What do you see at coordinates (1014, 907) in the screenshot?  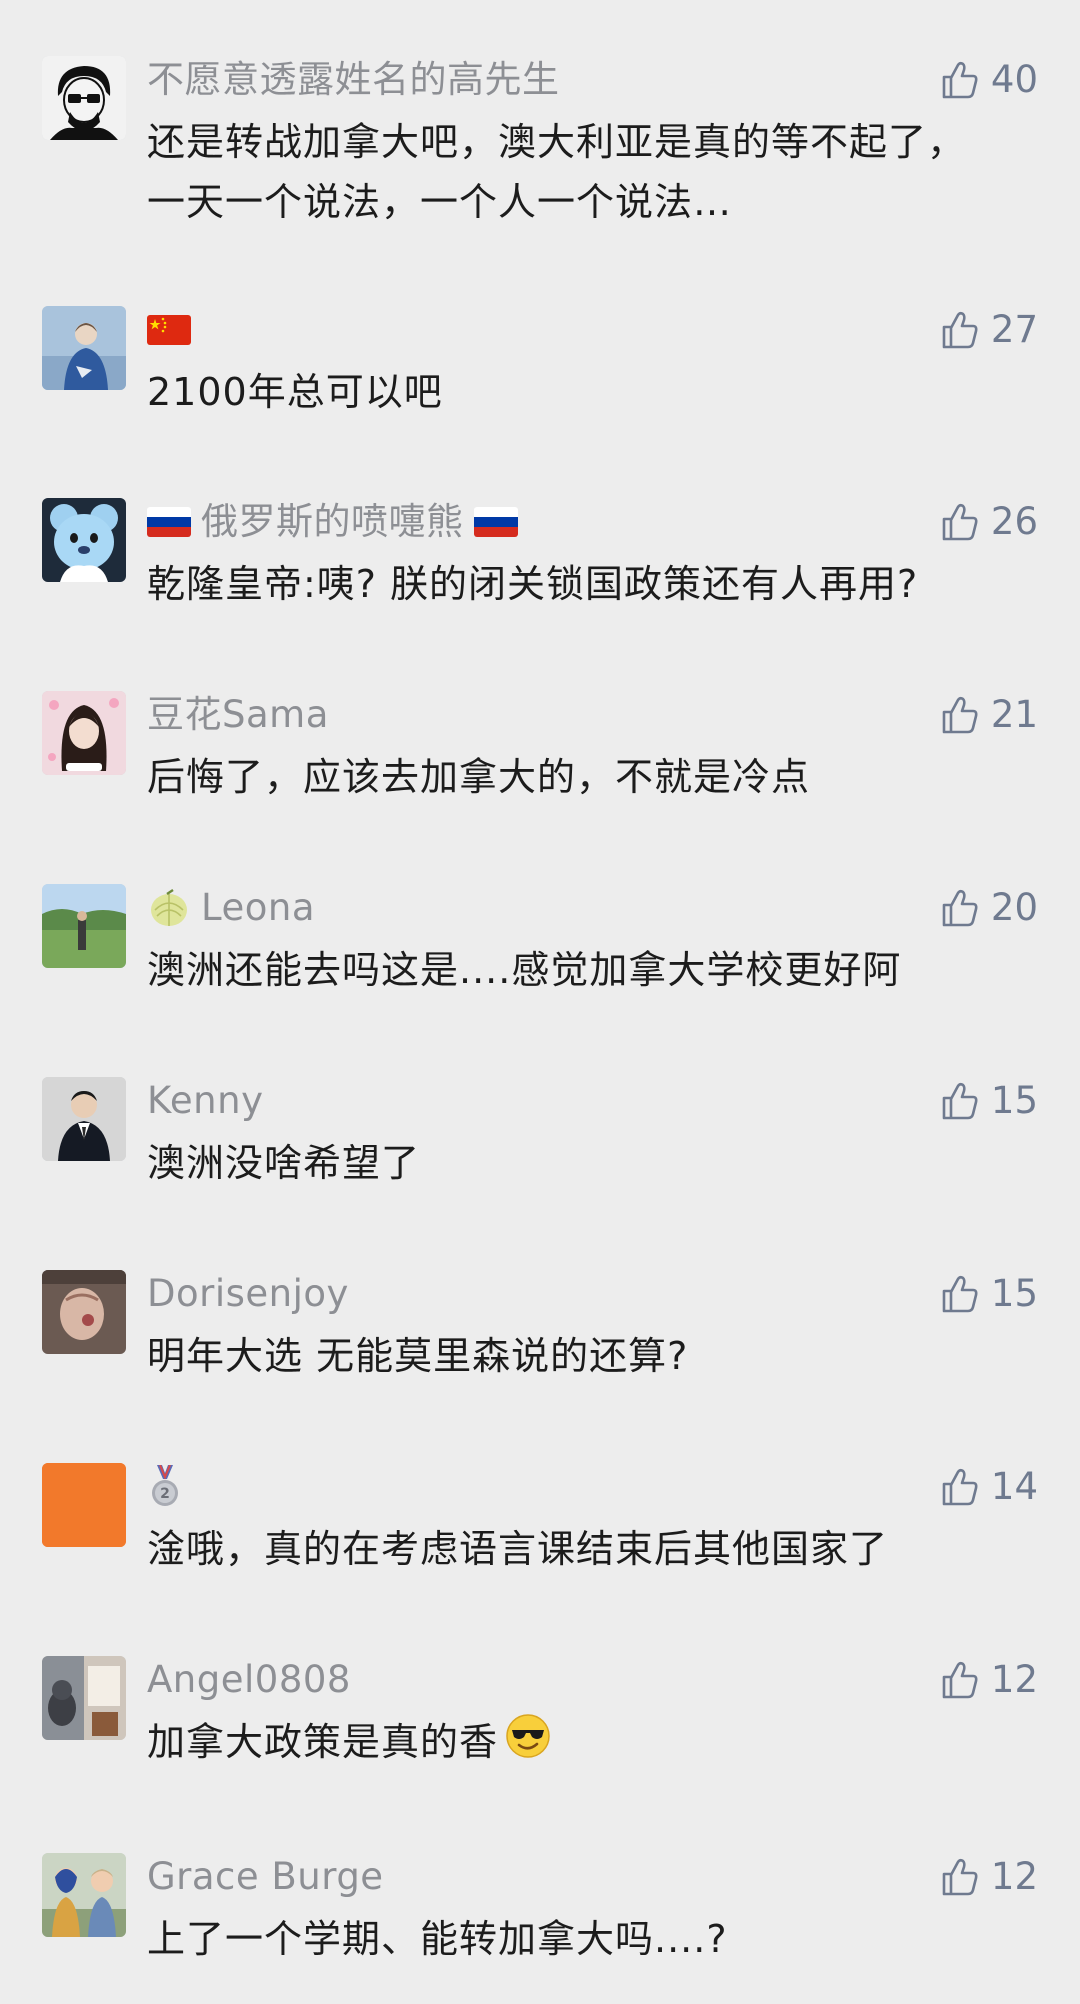 I see `like-count: 20` at bounding box center [1014, 907].